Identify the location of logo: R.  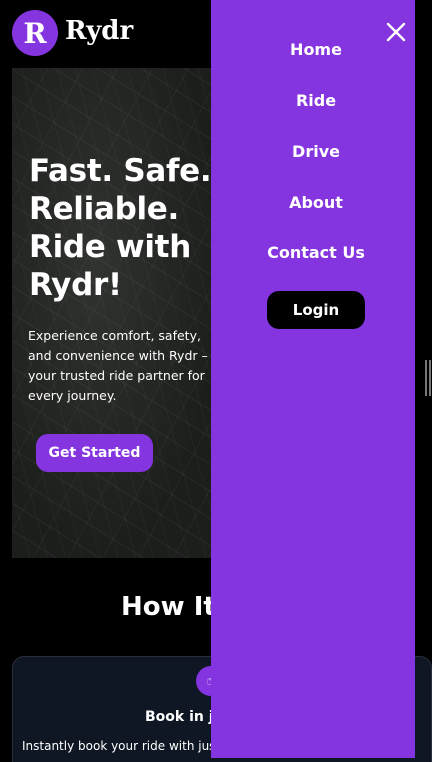
(35, 33).